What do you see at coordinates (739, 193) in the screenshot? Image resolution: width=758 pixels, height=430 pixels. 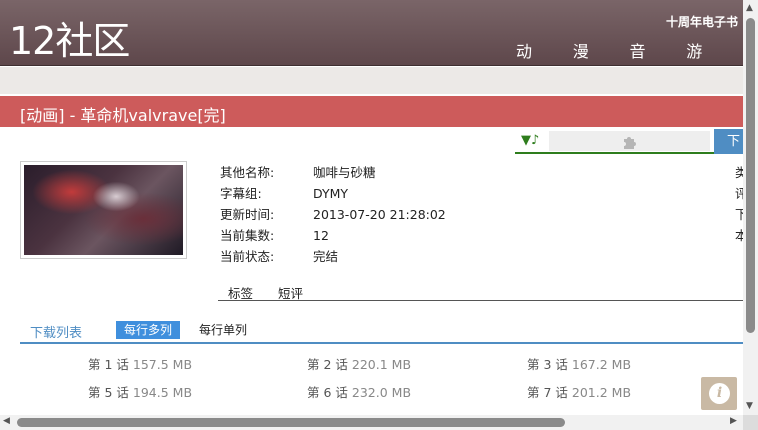 I see `clipped-label: 评` at bounding box center [739, 193].